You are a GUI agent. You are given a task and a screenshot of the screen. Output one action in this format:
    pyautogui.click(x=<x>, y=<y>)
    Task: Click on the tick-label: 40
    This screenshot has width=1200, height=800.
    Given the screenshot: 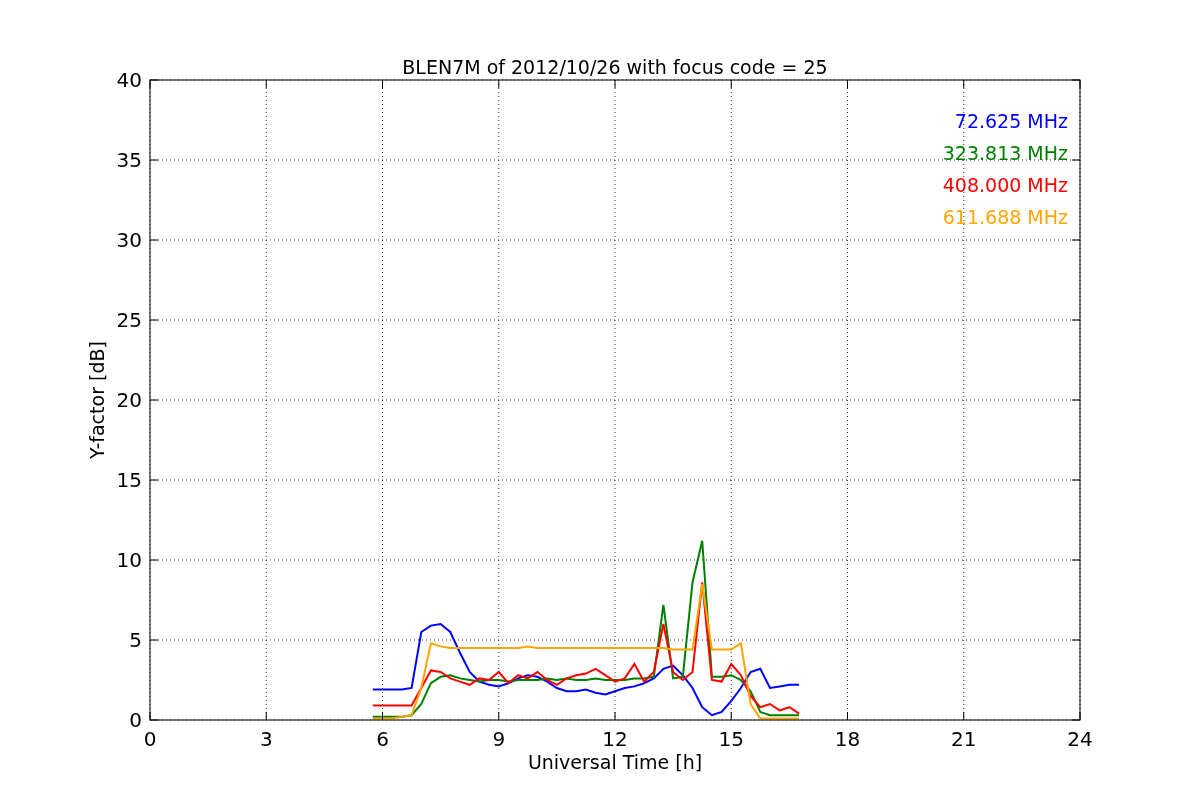 What is the action you would take?
    pyautogui.click(x=129, y=80)
    